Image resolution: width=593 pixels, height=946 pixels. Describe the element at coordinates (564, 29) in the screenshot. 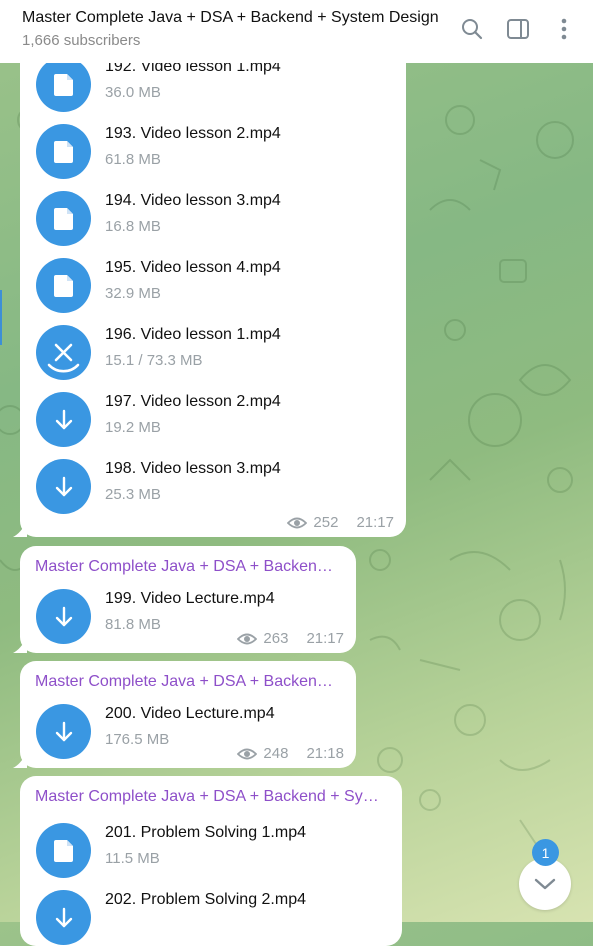

I see `more-vertical-icon` at that location.